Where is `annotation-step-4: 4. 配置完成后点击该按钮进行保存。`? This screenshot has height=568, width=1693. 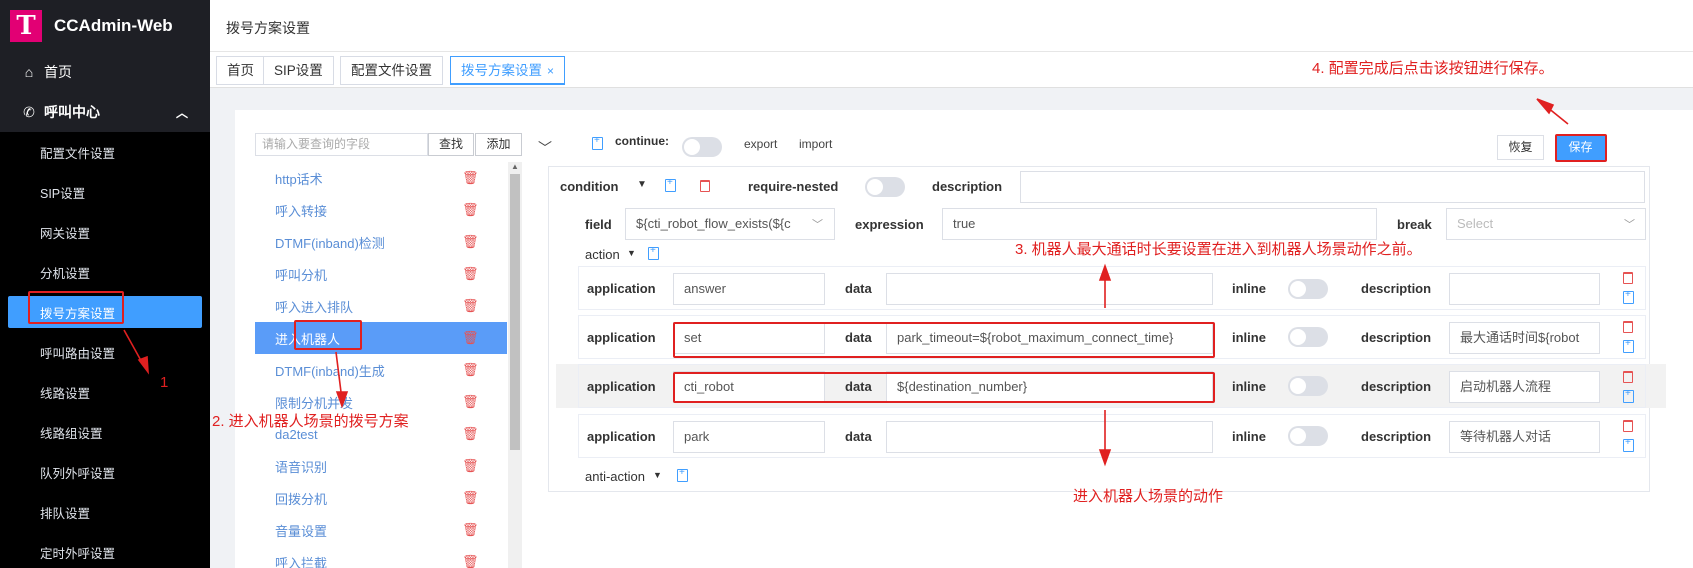
annotation-step-4: 4. 配置完成后点击该按钮进行保存。 is located at coordinates (1433, 68).